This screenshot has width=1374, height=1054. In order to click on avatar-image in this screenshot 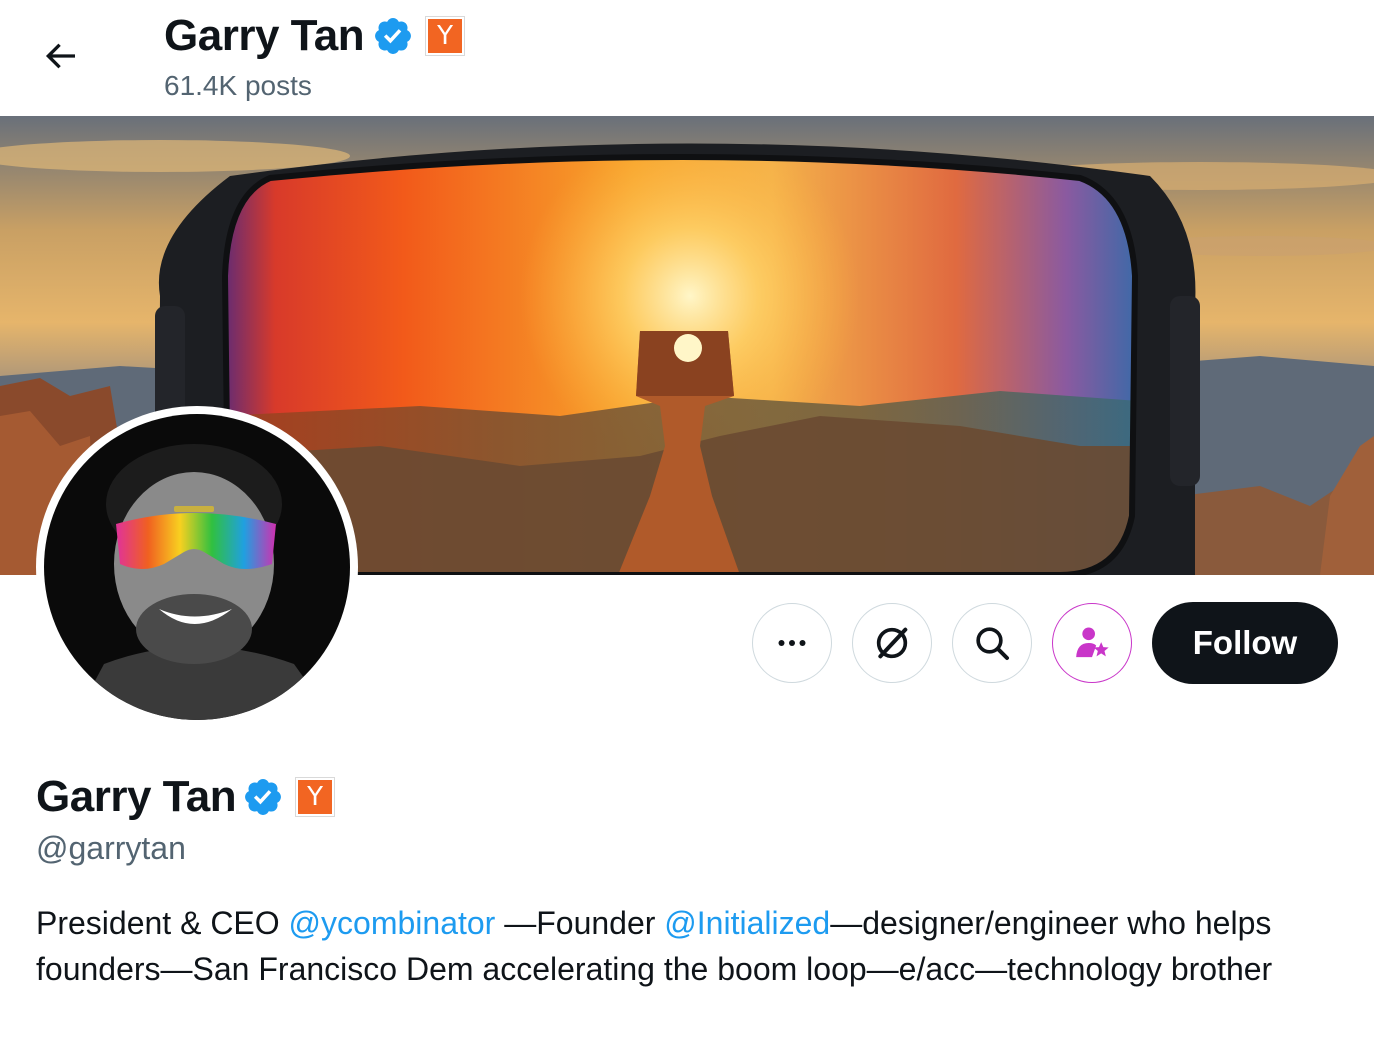, I will do `click(197, 567)`.